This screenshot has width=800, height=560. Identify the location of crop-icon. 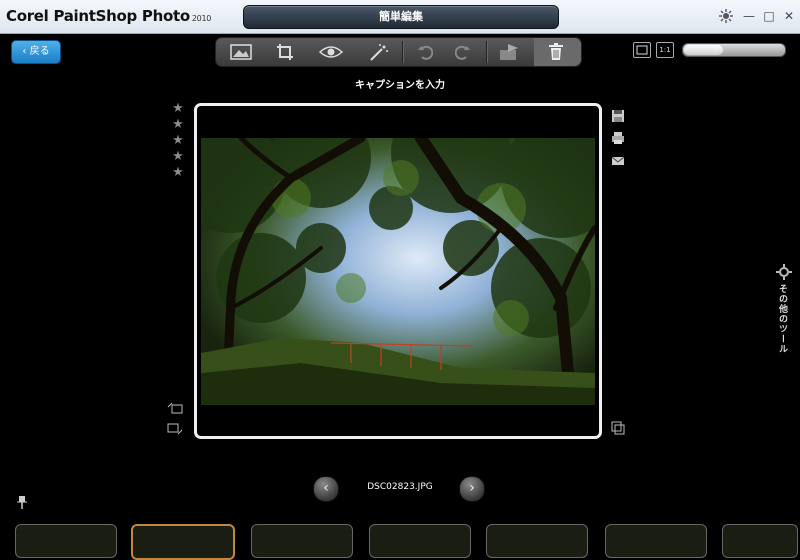
(285, 52).